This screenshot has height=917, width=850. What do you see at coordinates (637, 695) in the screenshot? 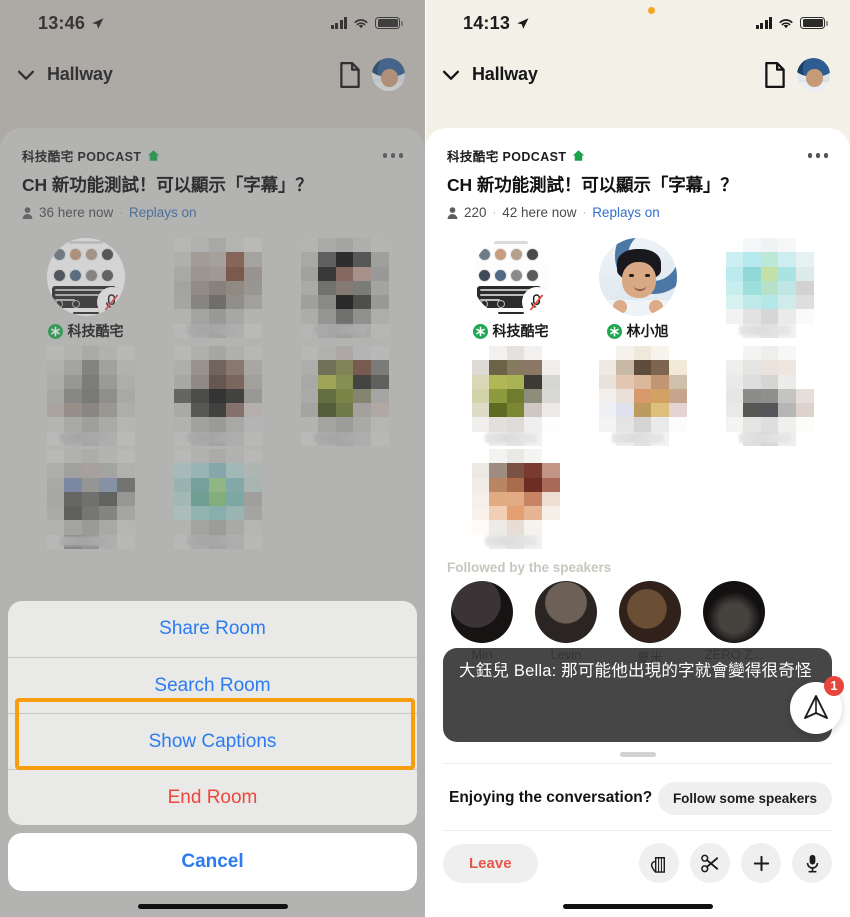
I see `live-captions-bubble: 大鈺兒 Bella: 那可能他出現的字就會變得很奇怪` at bounding box center [637, 695].